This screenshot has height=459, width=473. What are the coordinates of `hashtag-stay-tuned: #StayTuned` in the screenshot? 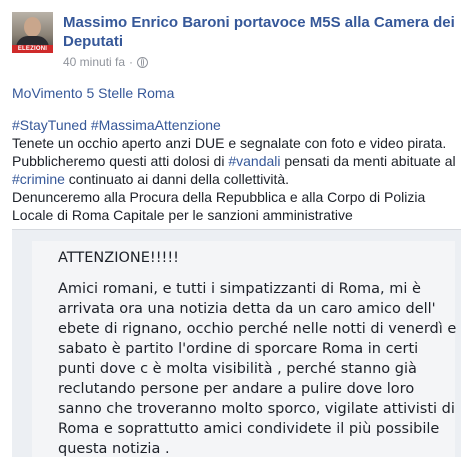 It's located at (49, 125).